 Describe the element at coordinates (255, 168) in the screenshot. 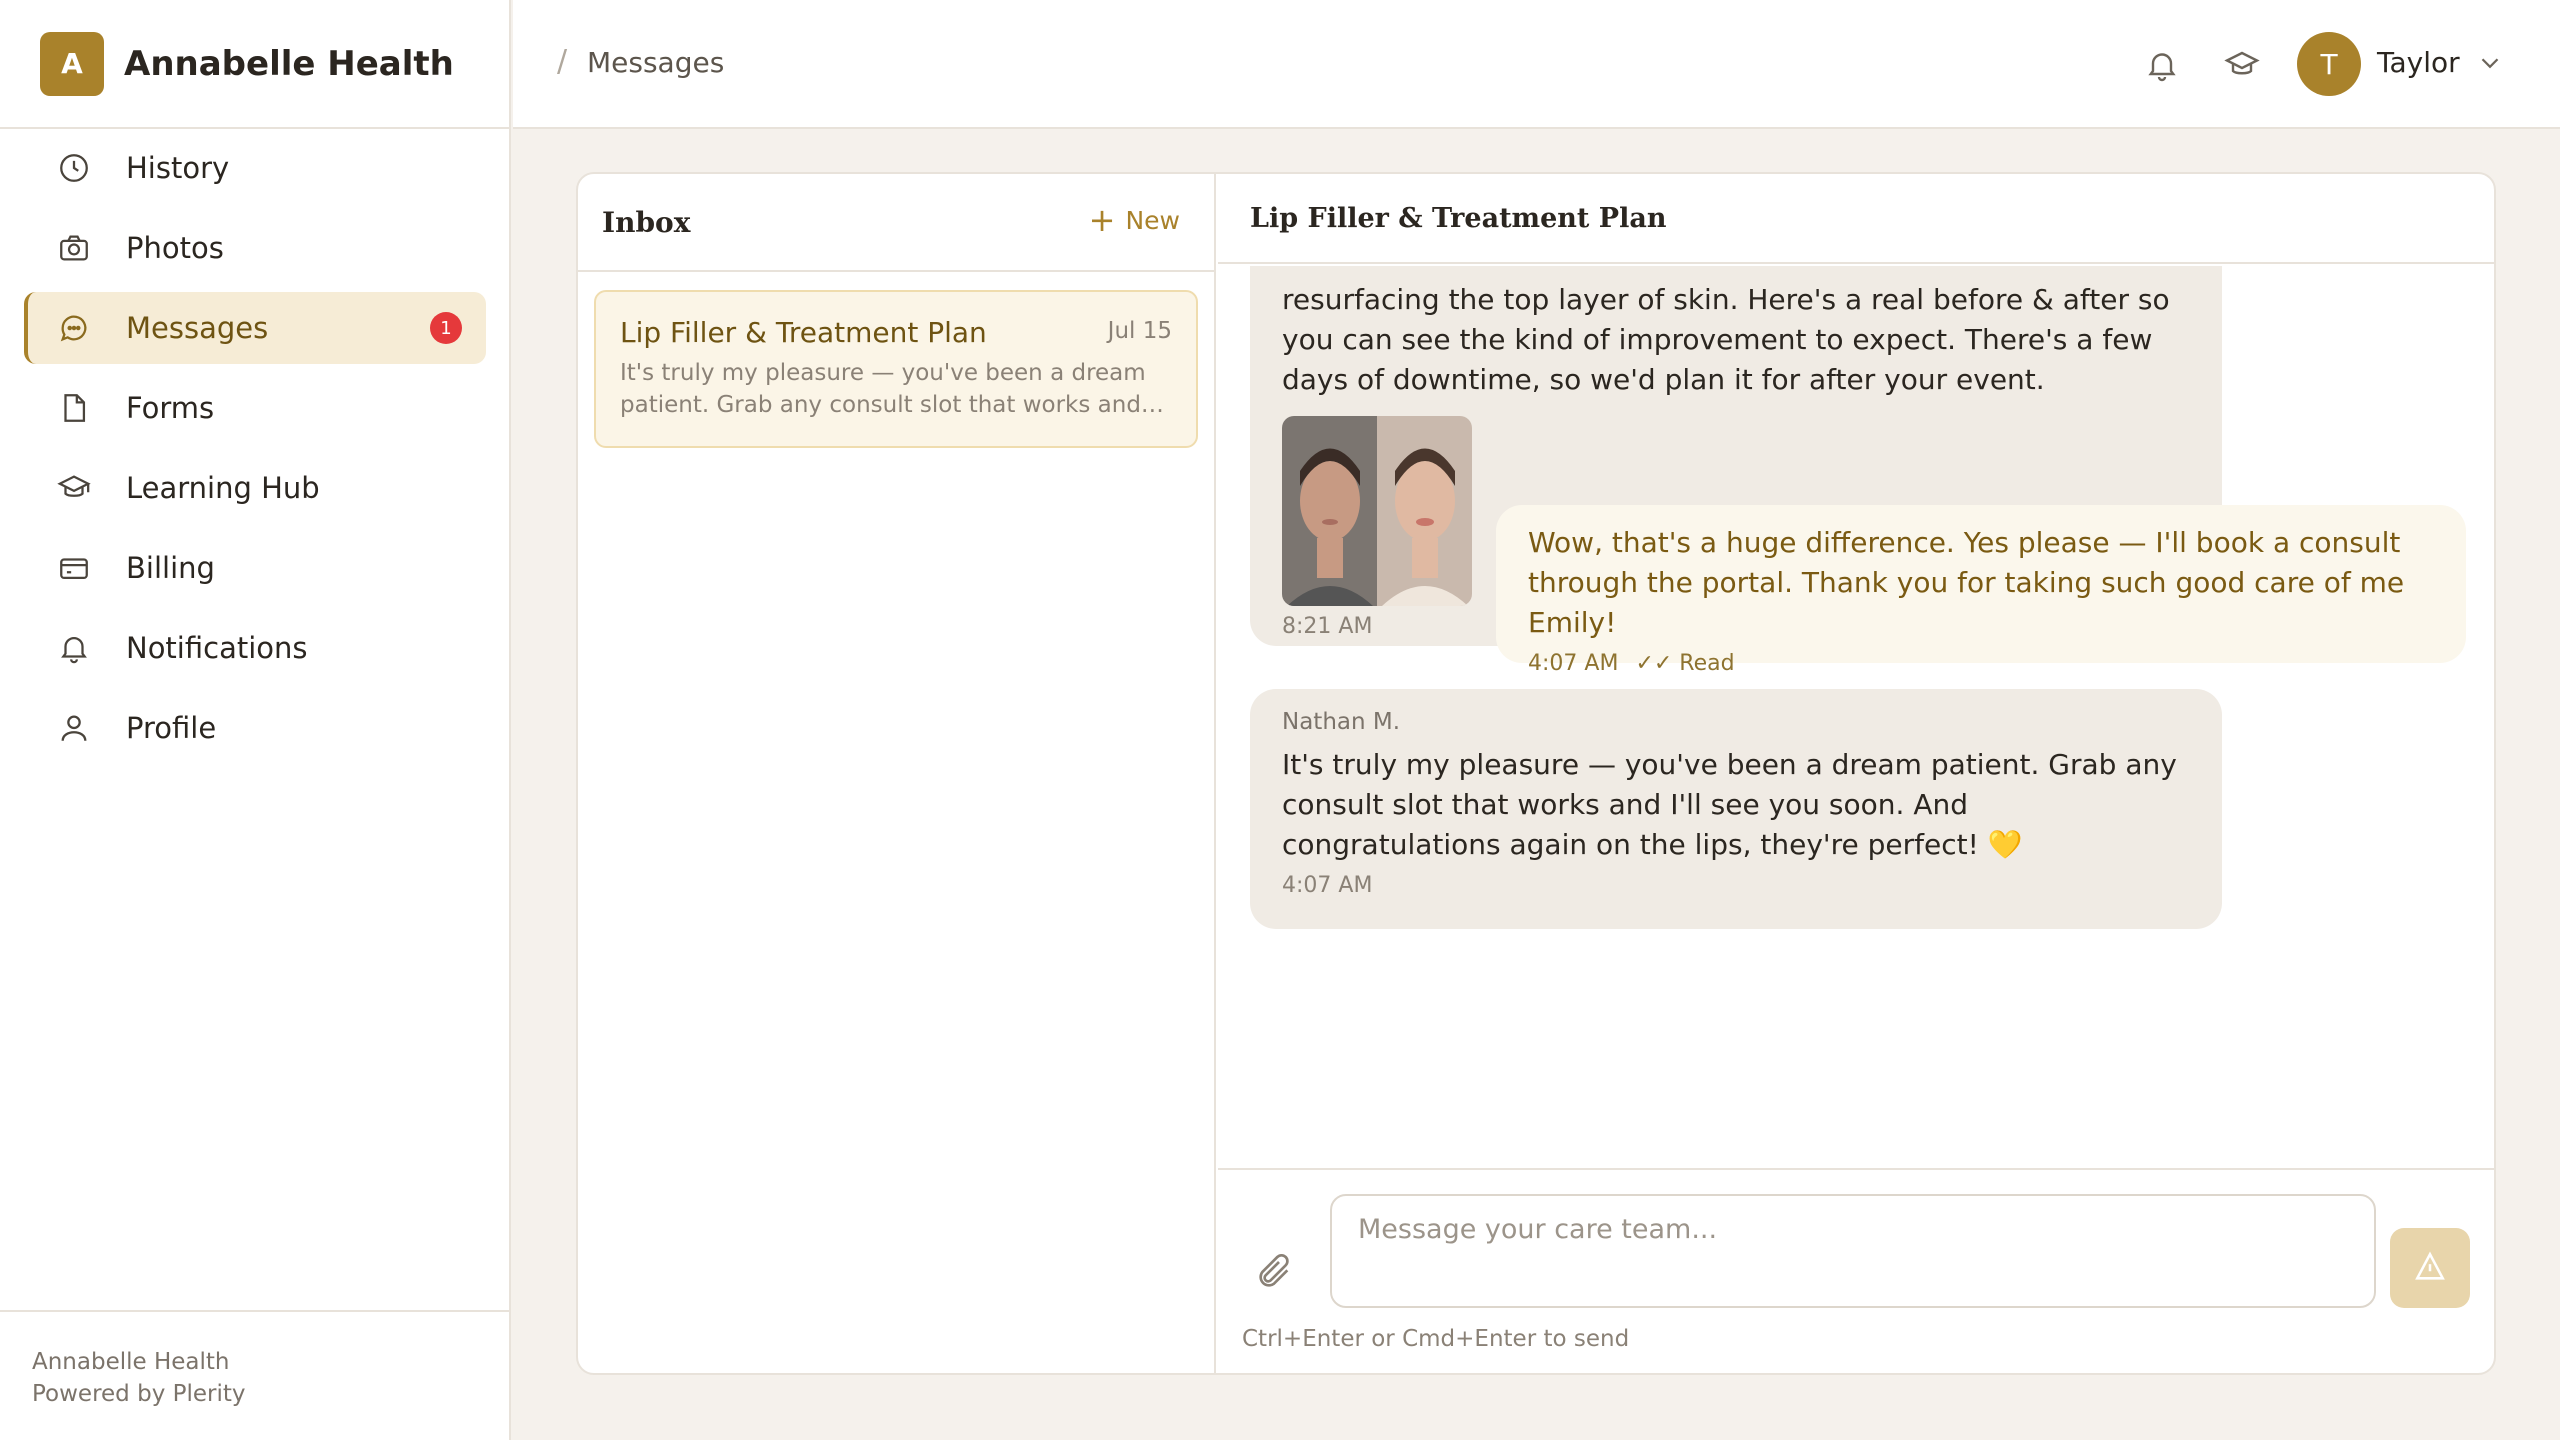

I see `sidebar-item-history: History` at that location.